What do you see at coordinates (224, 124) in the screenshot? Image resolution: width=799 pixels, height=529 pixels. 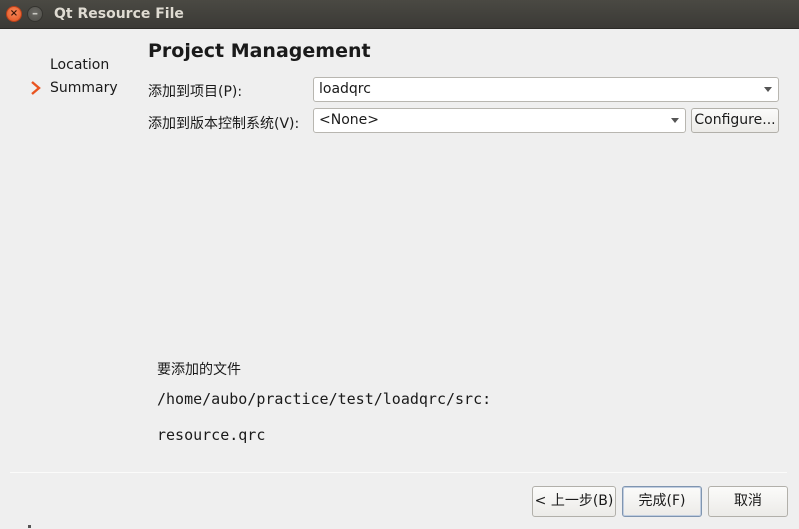 I see `vcs-label: 添加到版本控制系统(V):` at bounding box center [224, 124].